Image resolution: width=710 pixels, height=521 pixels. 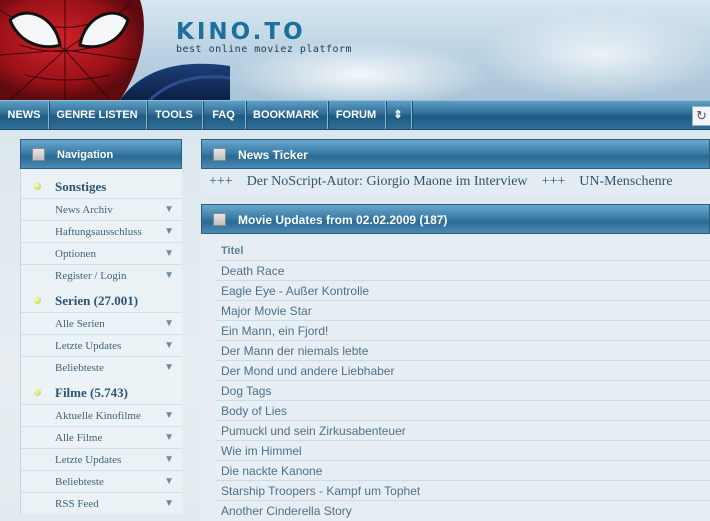 I want to click on header-cloud, so click(x=595, y=55).